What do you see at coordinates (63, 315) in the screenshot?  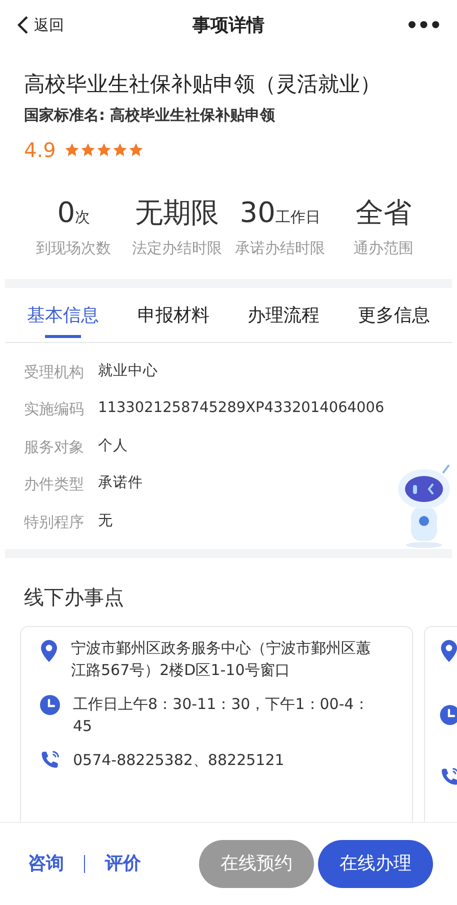 I see `tab: 基本信息` at bounding box center [63, 315].